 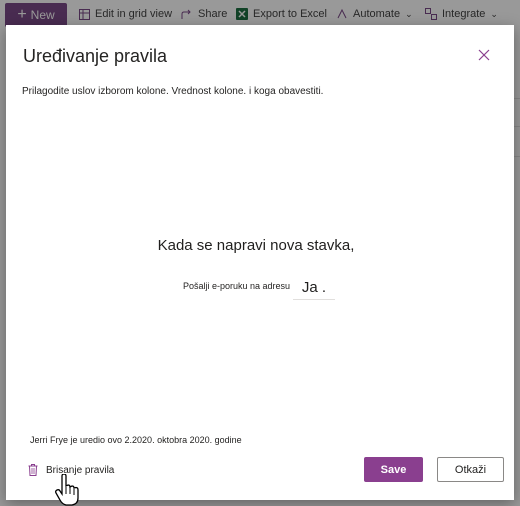 What do you see at coordinates (393, 469) in the screenshot?
I see `save-button: Save` at bounding box center [393, 469].